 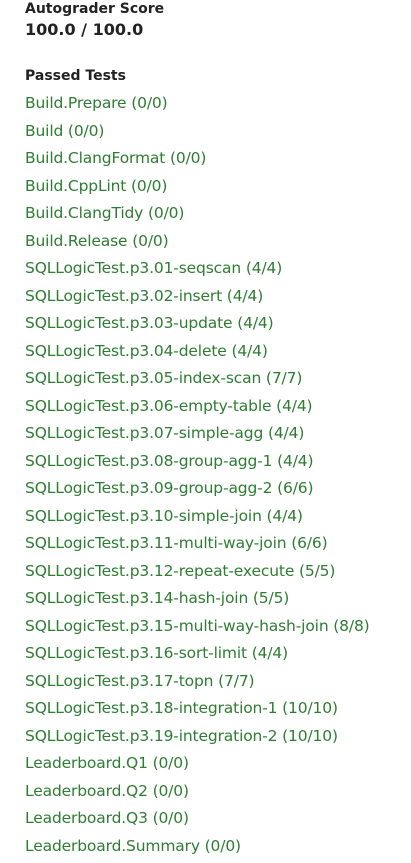 I want to click on test-link: SQLLogicTest.p3.17-topn (7/7), so click(x=140, y=681).